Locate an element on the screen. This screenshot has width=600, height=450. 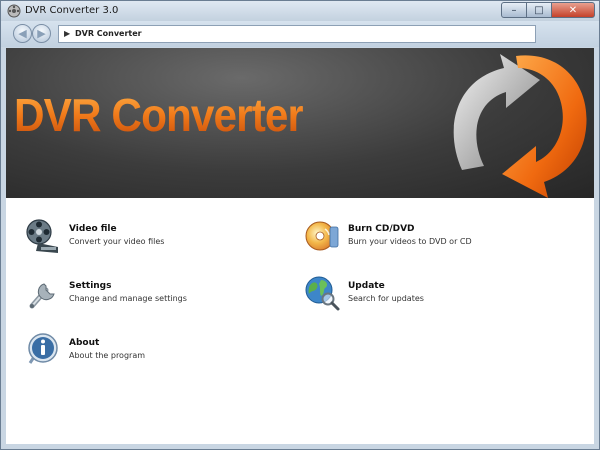
globe-search-icon is located at coordinates (322, 293).